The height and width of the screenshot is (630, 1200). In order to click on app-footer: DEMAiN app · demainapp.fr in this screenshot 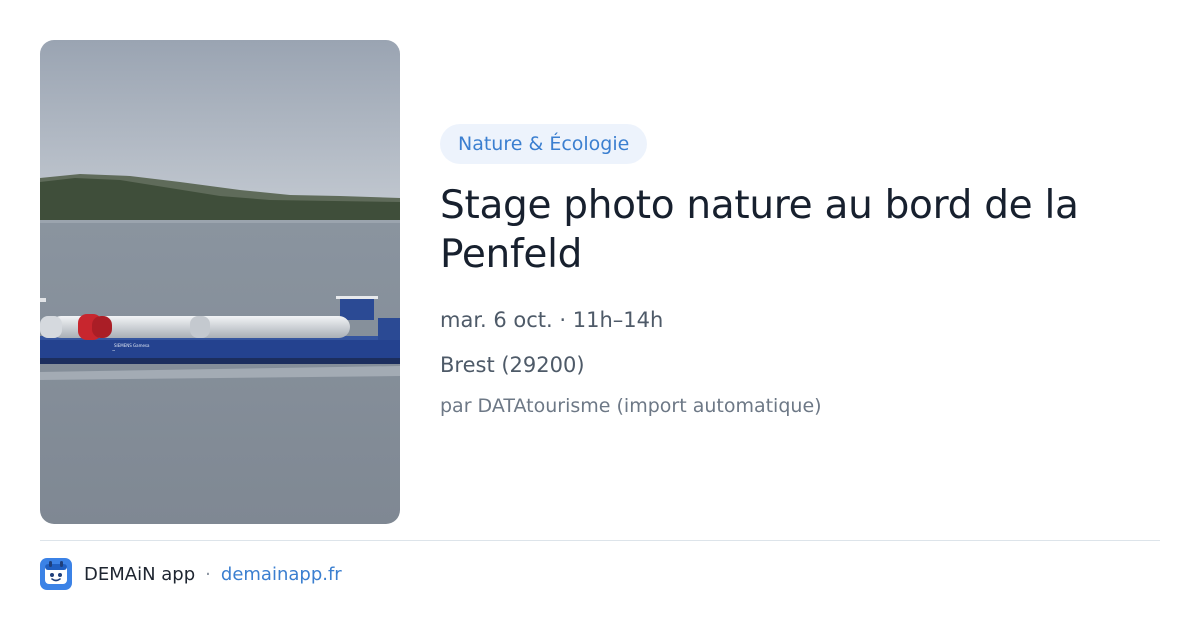, I will do `click(191, 574)`.